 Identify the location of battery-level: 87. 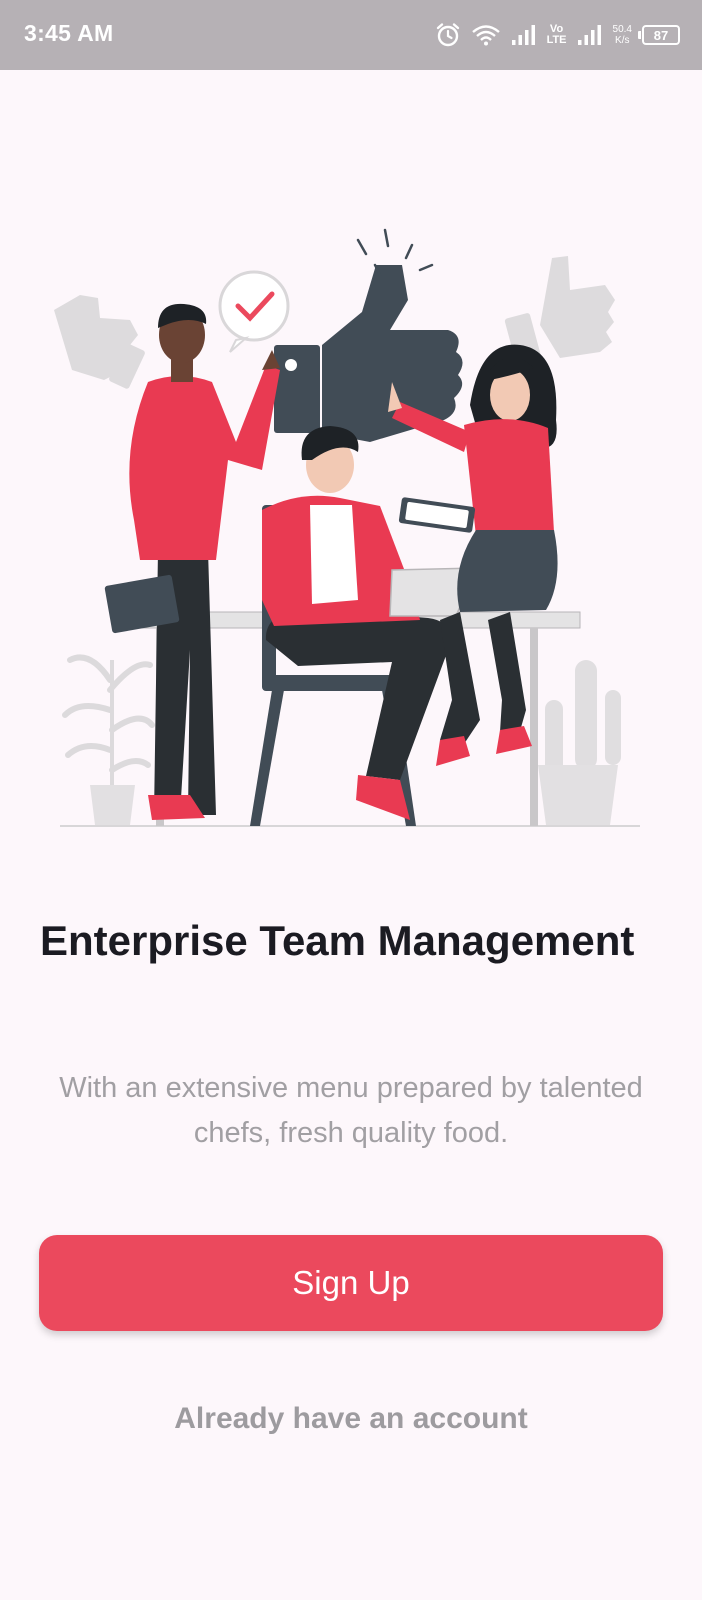
(661, 35).